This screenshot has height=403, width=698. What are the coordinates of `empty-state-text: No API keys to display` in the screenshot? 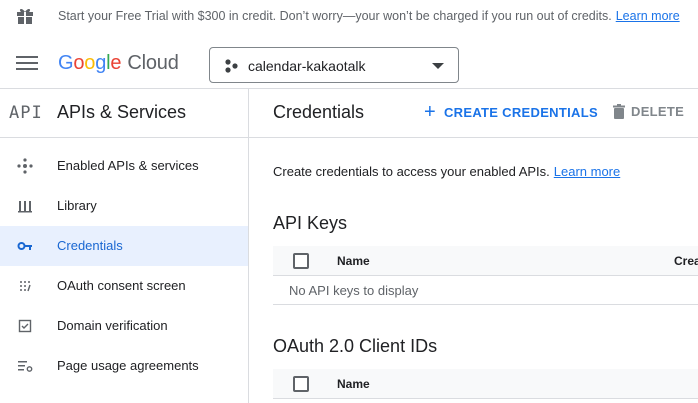 It's located at (354, 290).